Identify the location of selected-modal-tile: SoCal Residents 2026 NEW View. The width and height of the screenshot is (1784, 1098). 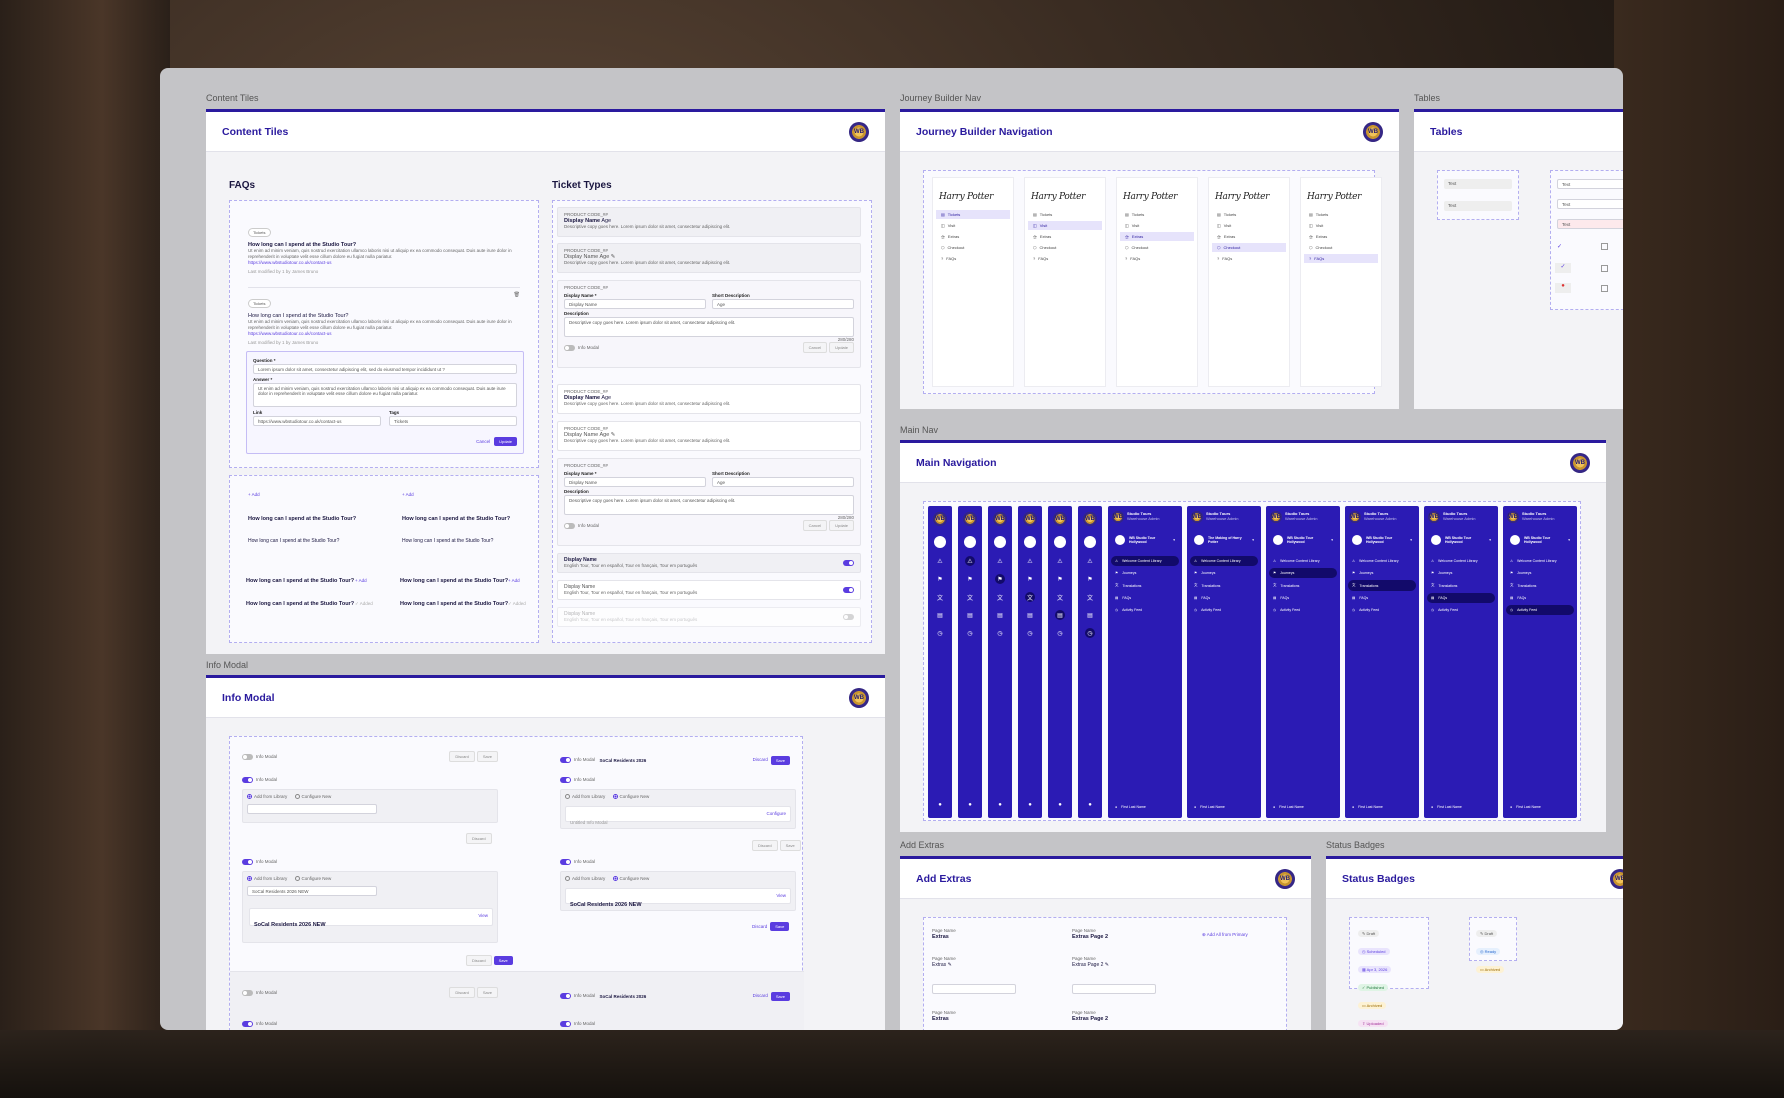
(678, 898).